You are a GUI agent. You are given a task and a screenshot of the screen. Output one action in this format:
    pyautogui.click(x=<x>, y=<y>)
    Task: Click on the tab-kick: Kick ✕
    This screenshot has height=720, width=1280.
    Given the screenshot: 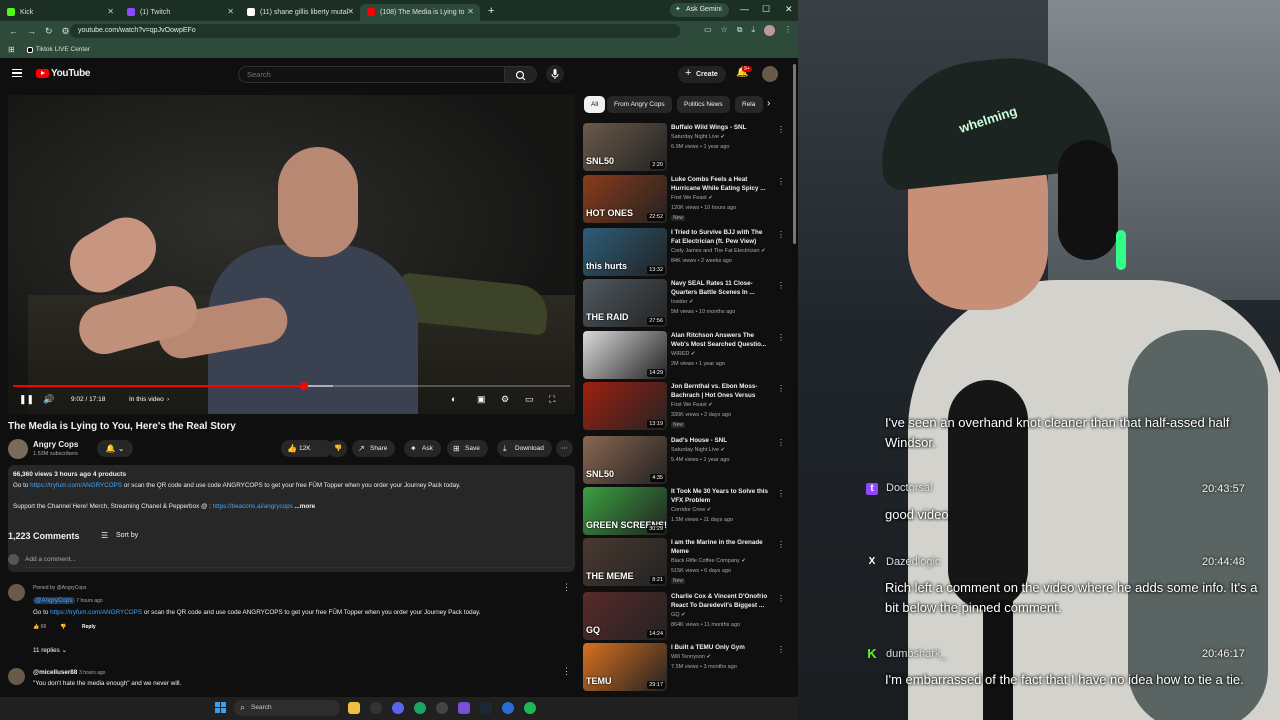 What is the action you would take?
    pyautogui.click(x=60, y=12)
    